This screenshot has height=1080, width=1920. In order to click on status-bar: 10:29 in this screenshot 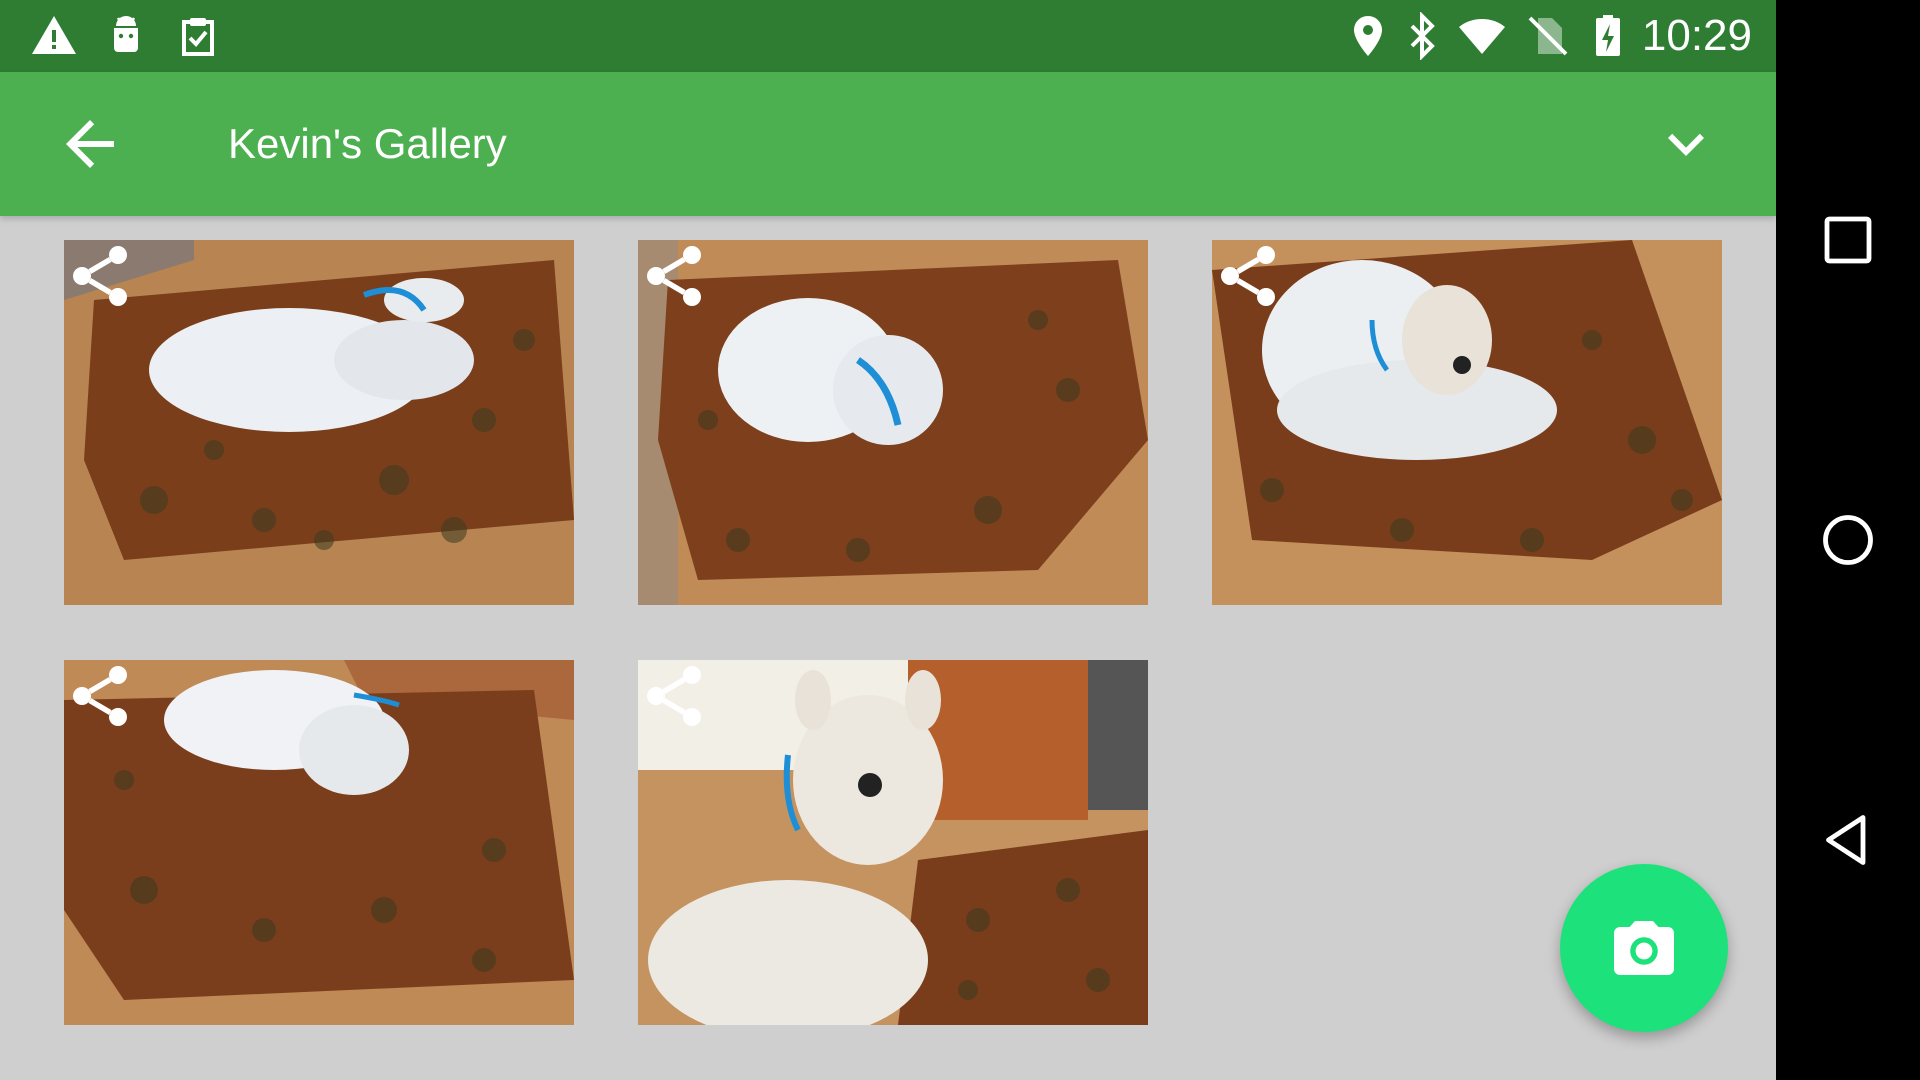, I will do `click(888, 36)`.